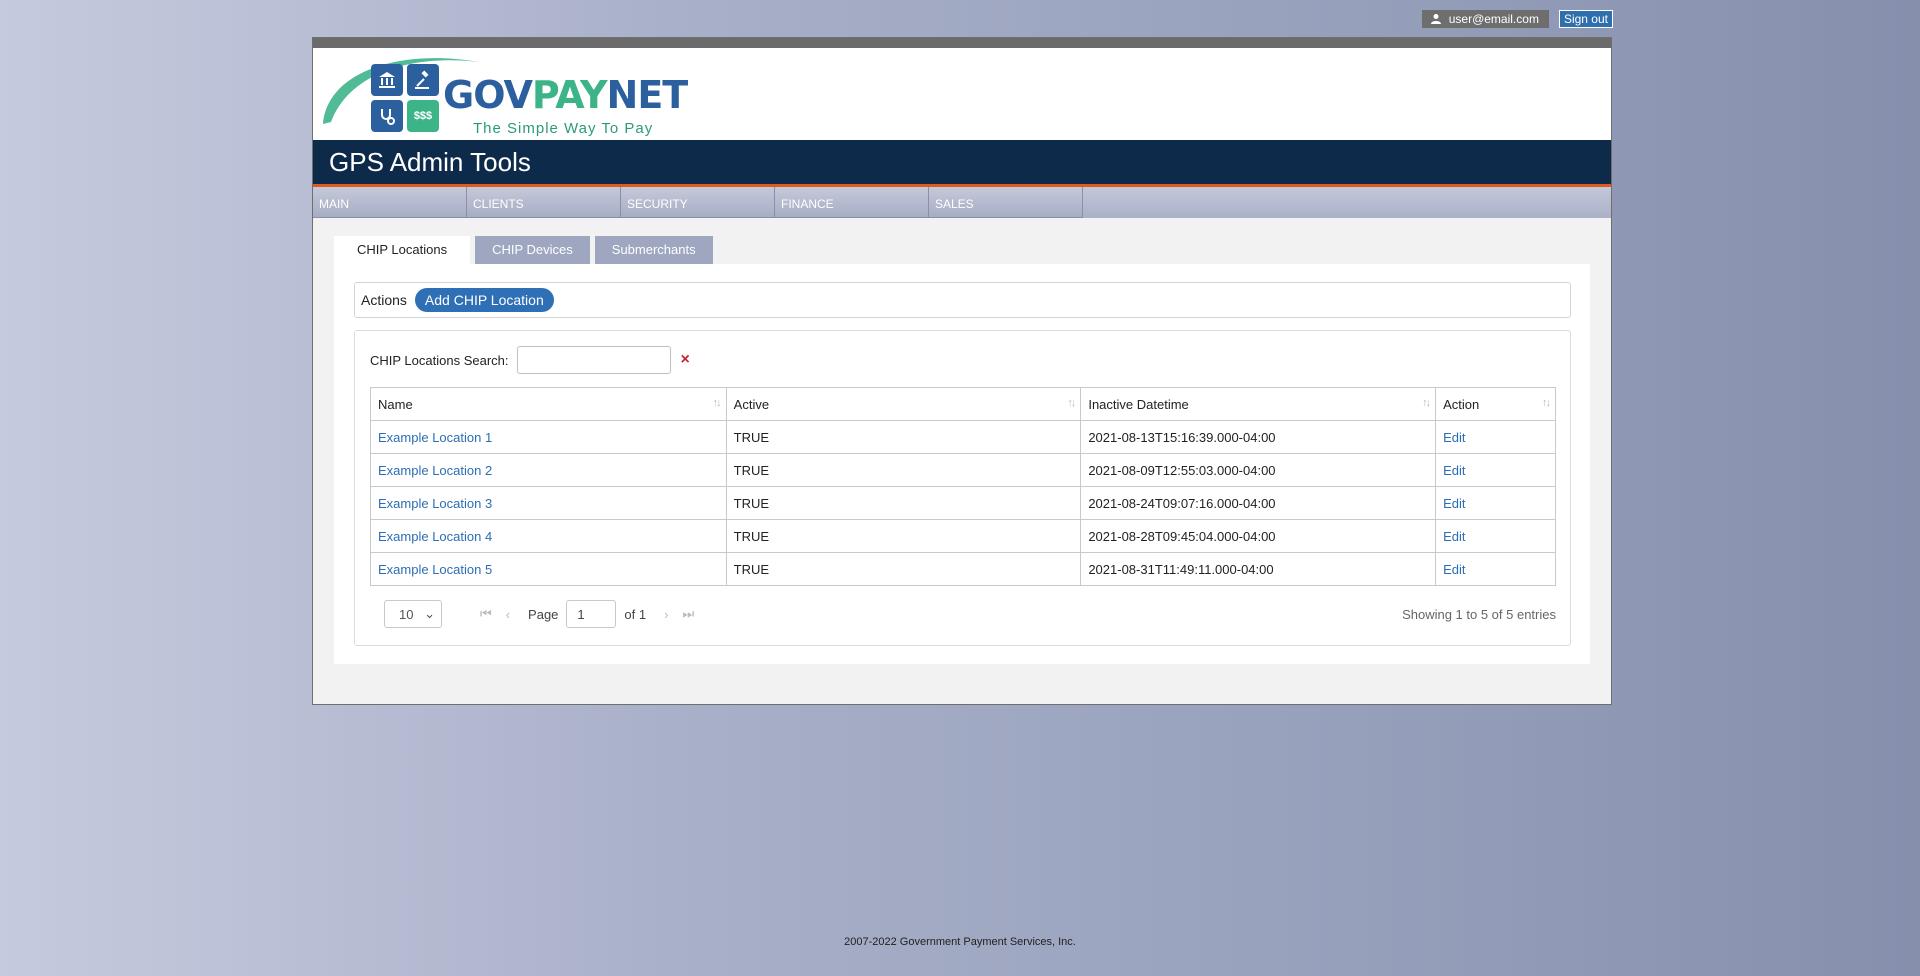 Image resolution: width=1920 pixels, height=976 pixels. What do you see at coordinates (635, 614) in the screenshot?
I see `page-of-label: of 1` at bounding box center [635, 614].